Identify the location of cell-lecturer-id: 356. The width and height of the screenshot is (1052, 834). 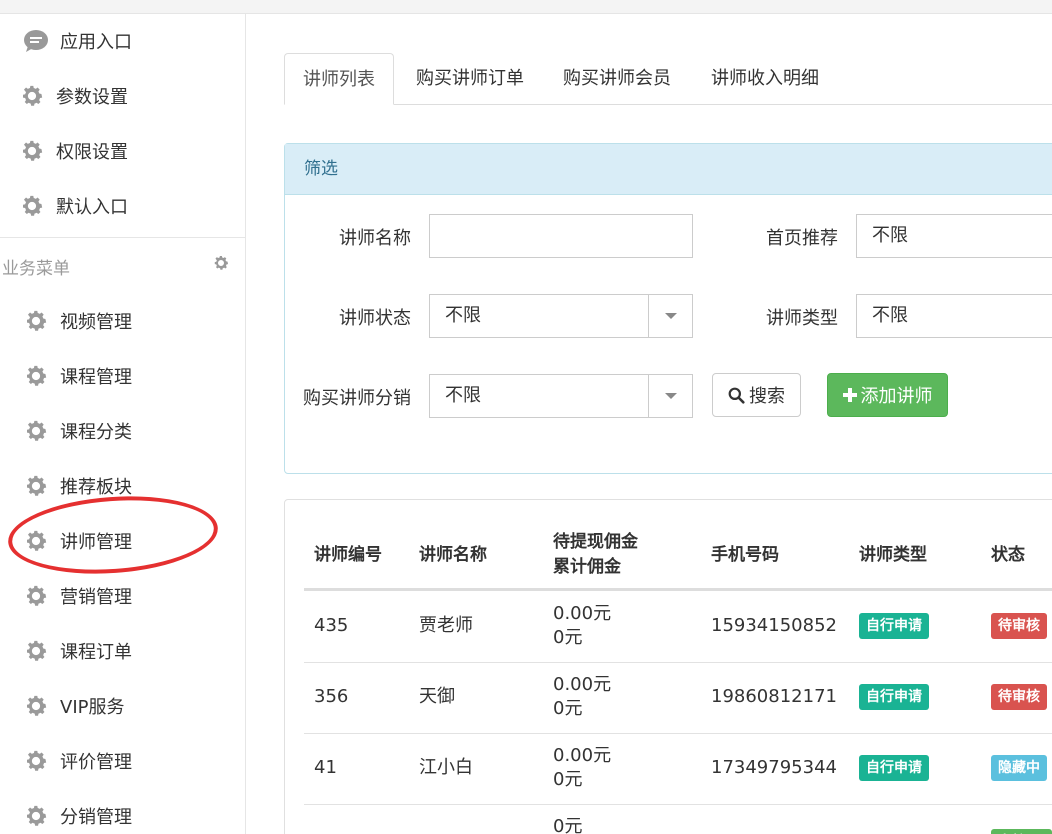
(331, 696).